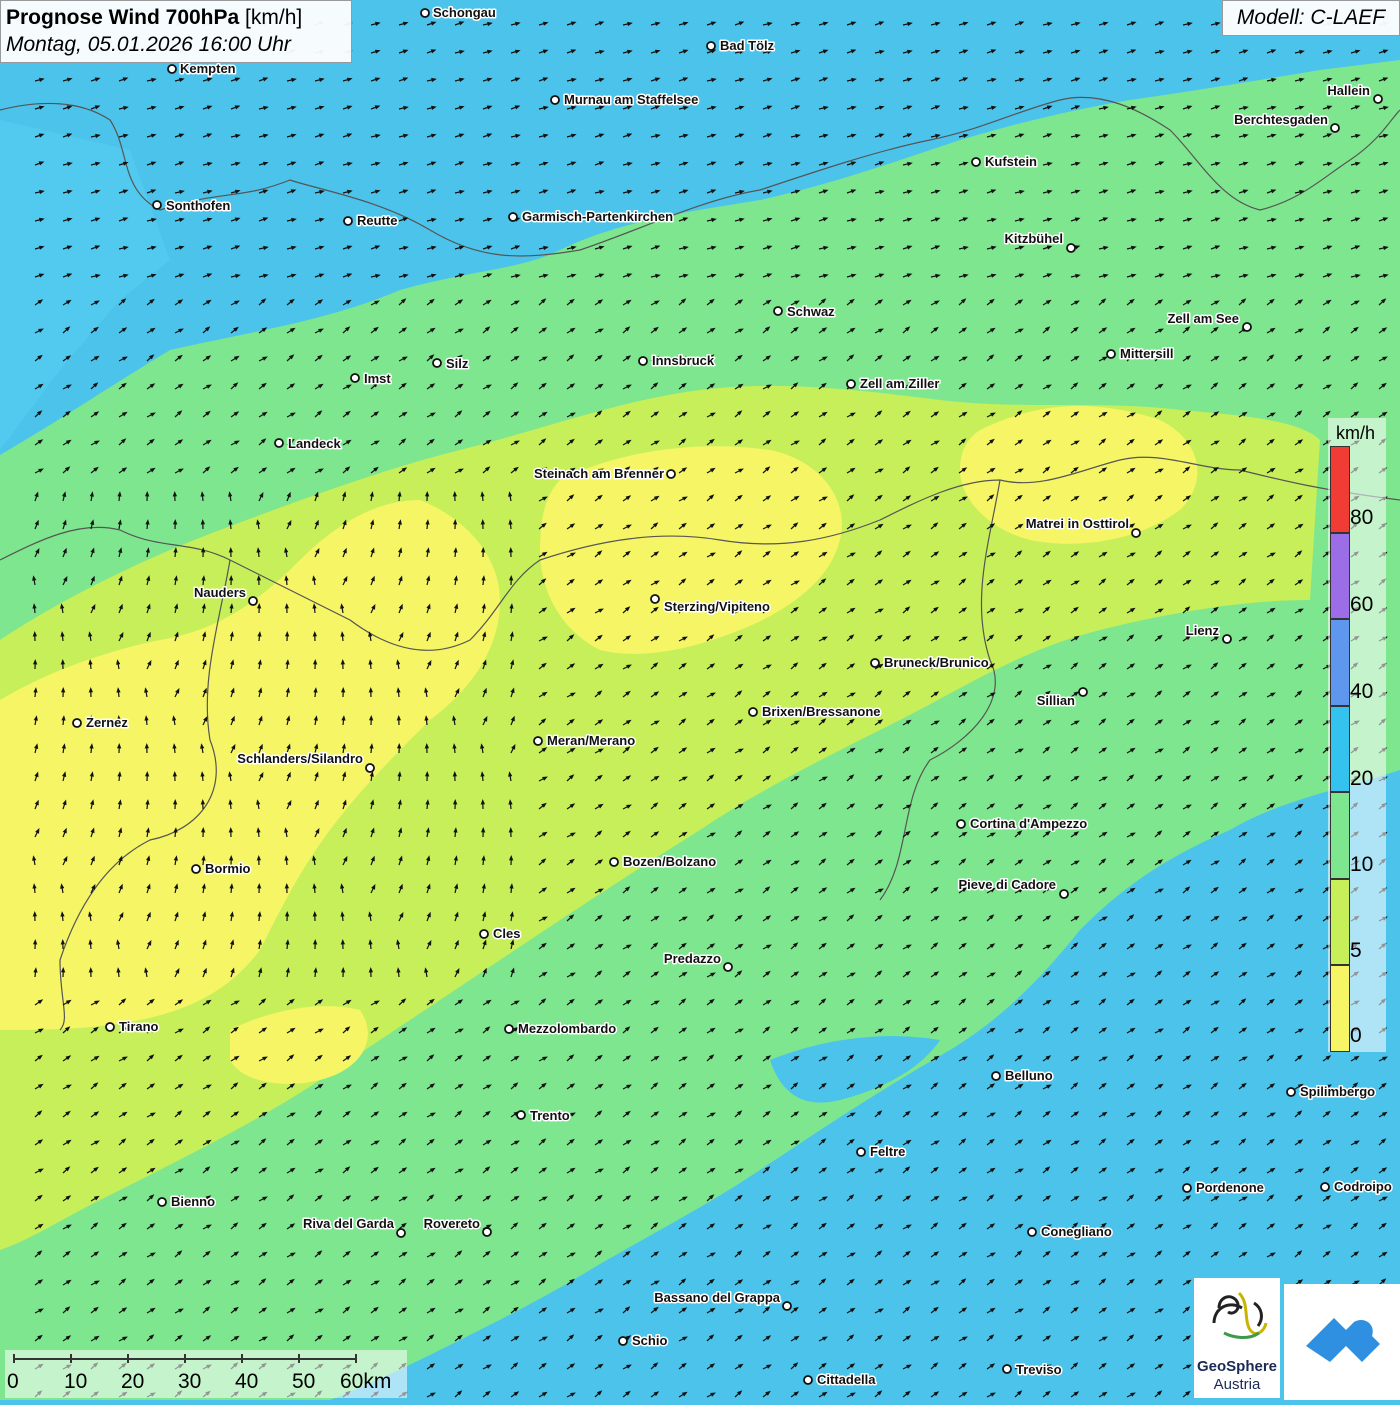 This screenshot has width=1400, height=1405. Describe the element at coordinates (1203, 630) in the screenshot. I see `city-label: Lienz` at that location.